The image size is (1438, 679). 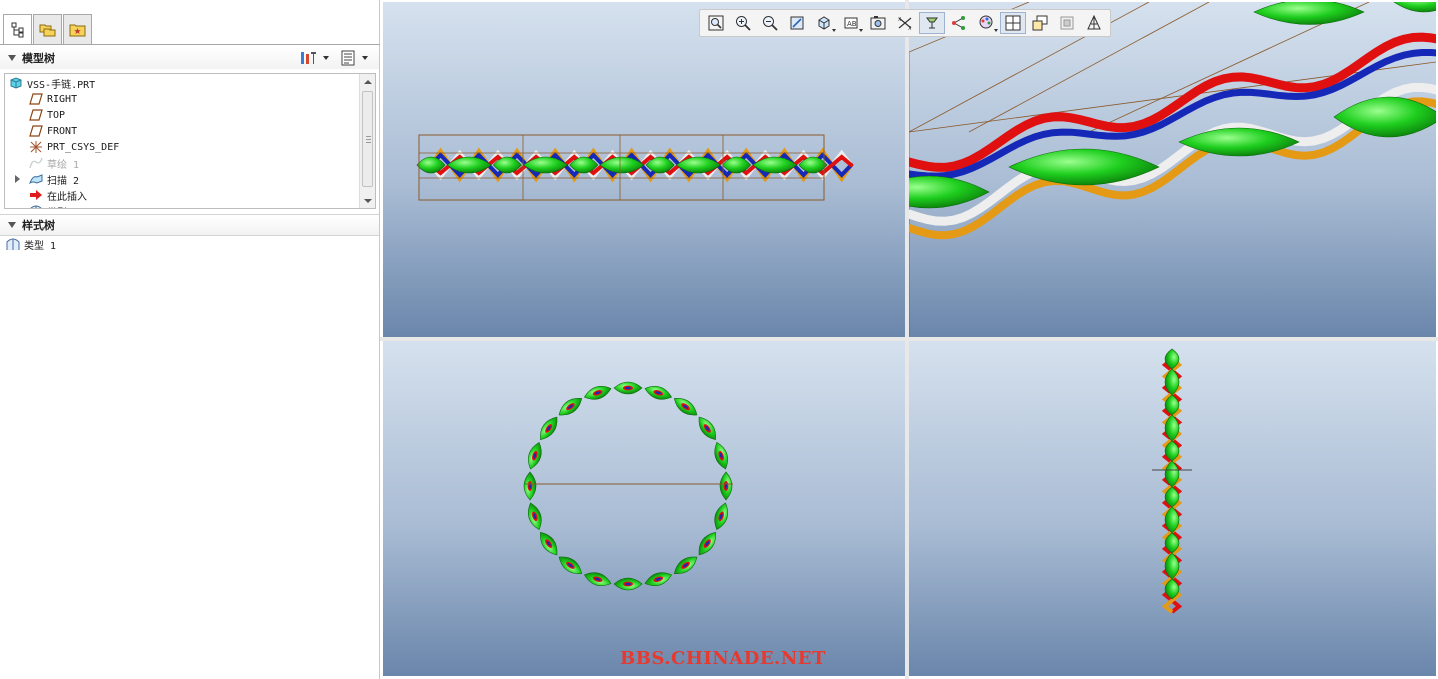 I want to click on tree-item-label: 扫描 2, so click(x=63, y=181).